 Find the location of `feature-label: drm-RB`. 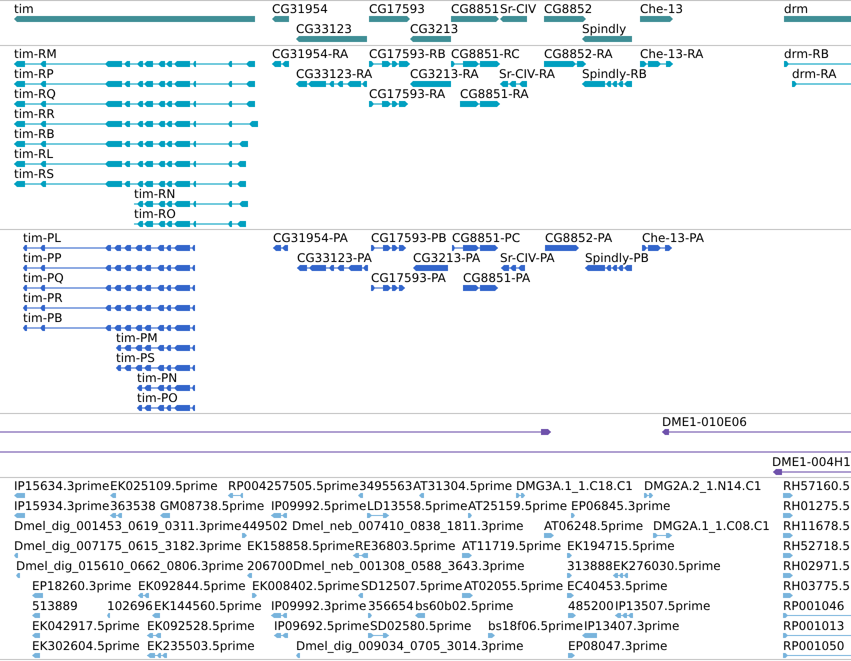

feature-label: drm-RB is located at coordinates (806, 54).